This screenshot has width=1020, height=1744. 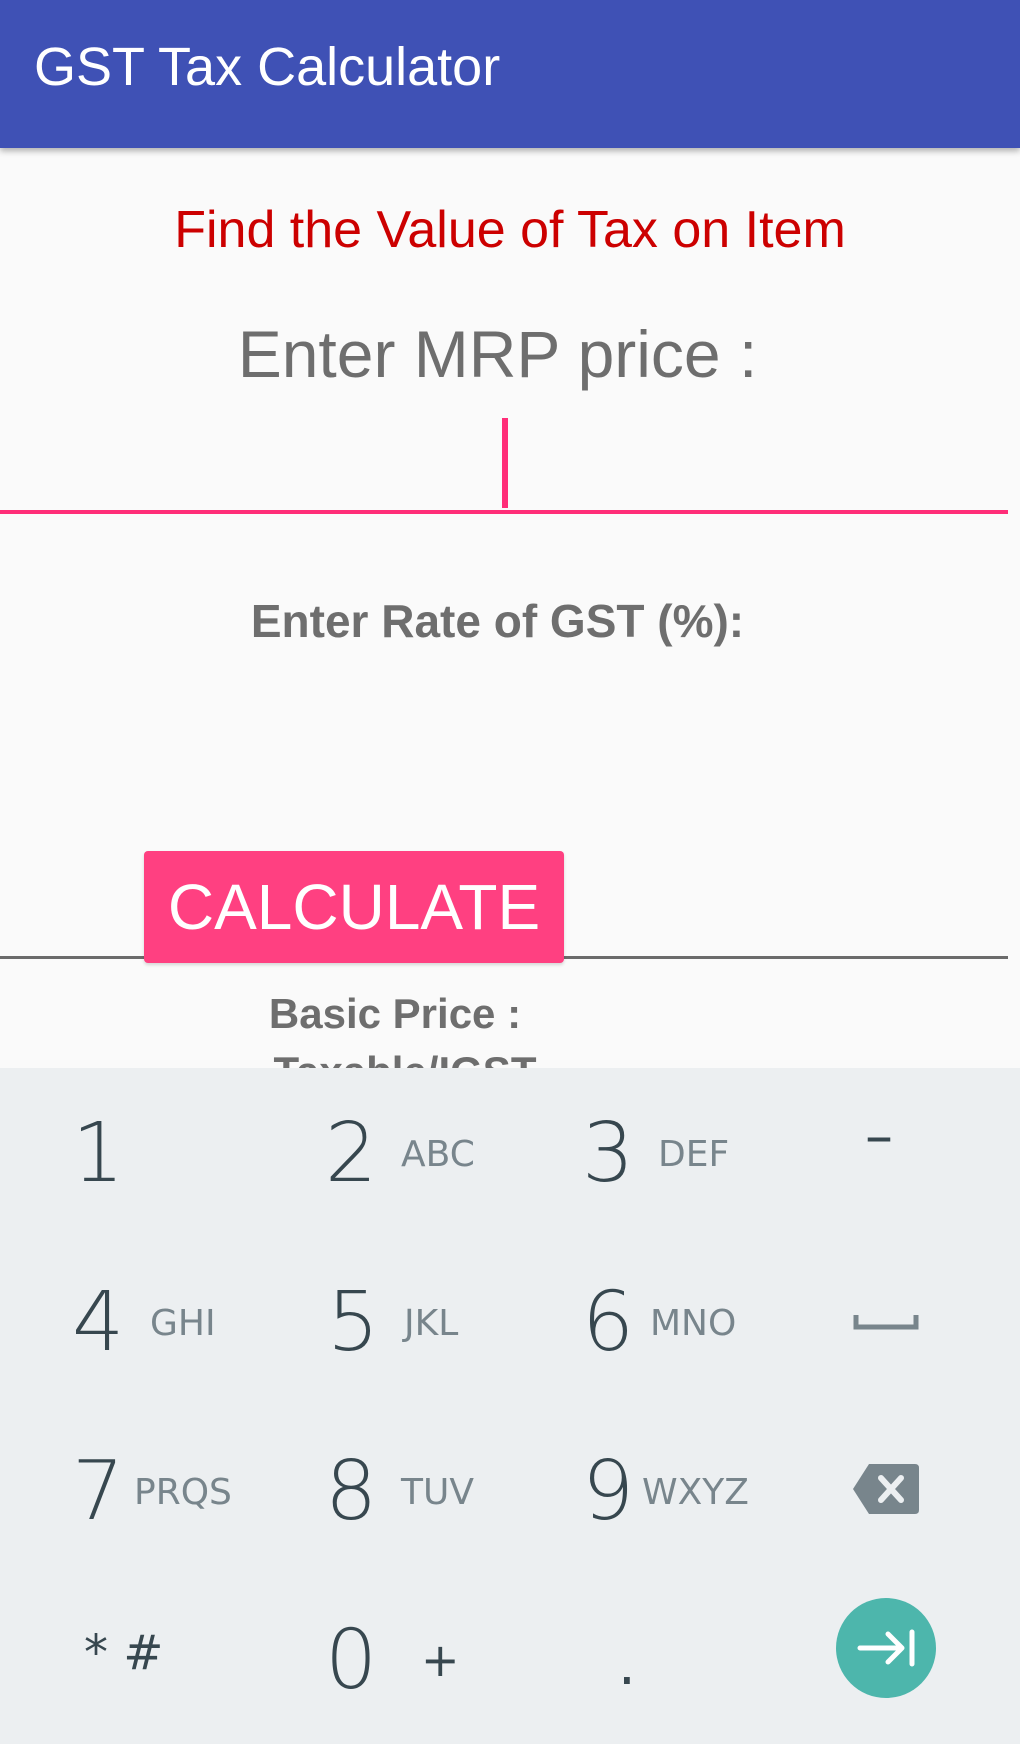 What do you see at coordinates (127, 1152) in the screenshot?
I see `key-1: 1` at bounding box center [127, 1152].